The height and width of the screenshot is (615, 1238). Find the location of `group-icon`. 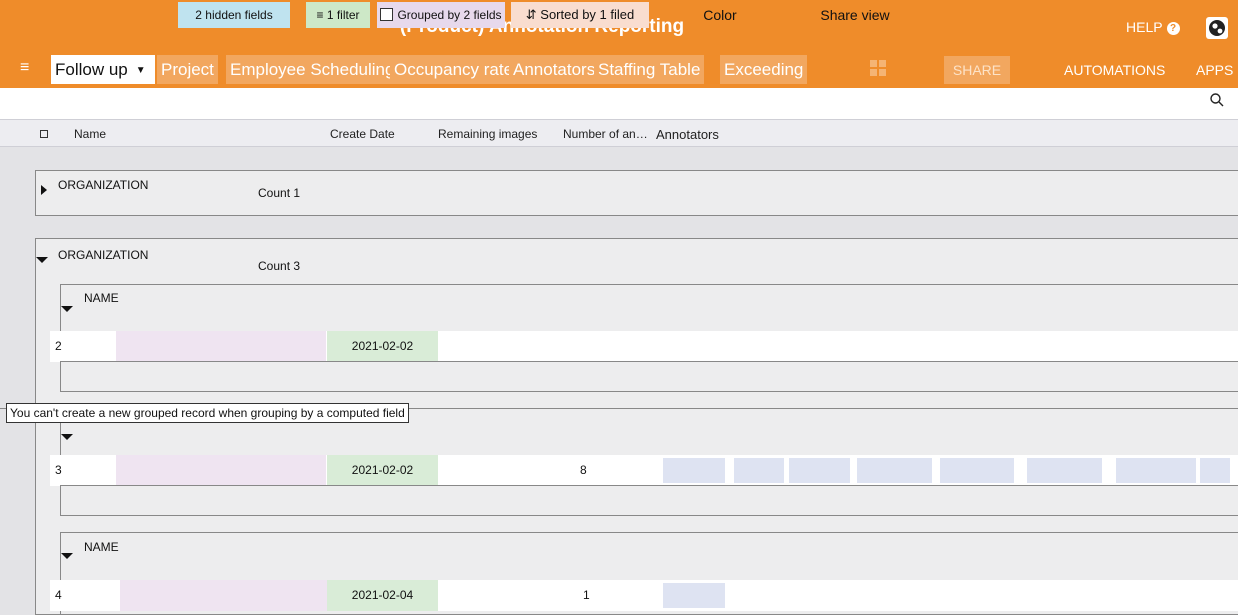

group-icon is located at coordinates (387, 14).